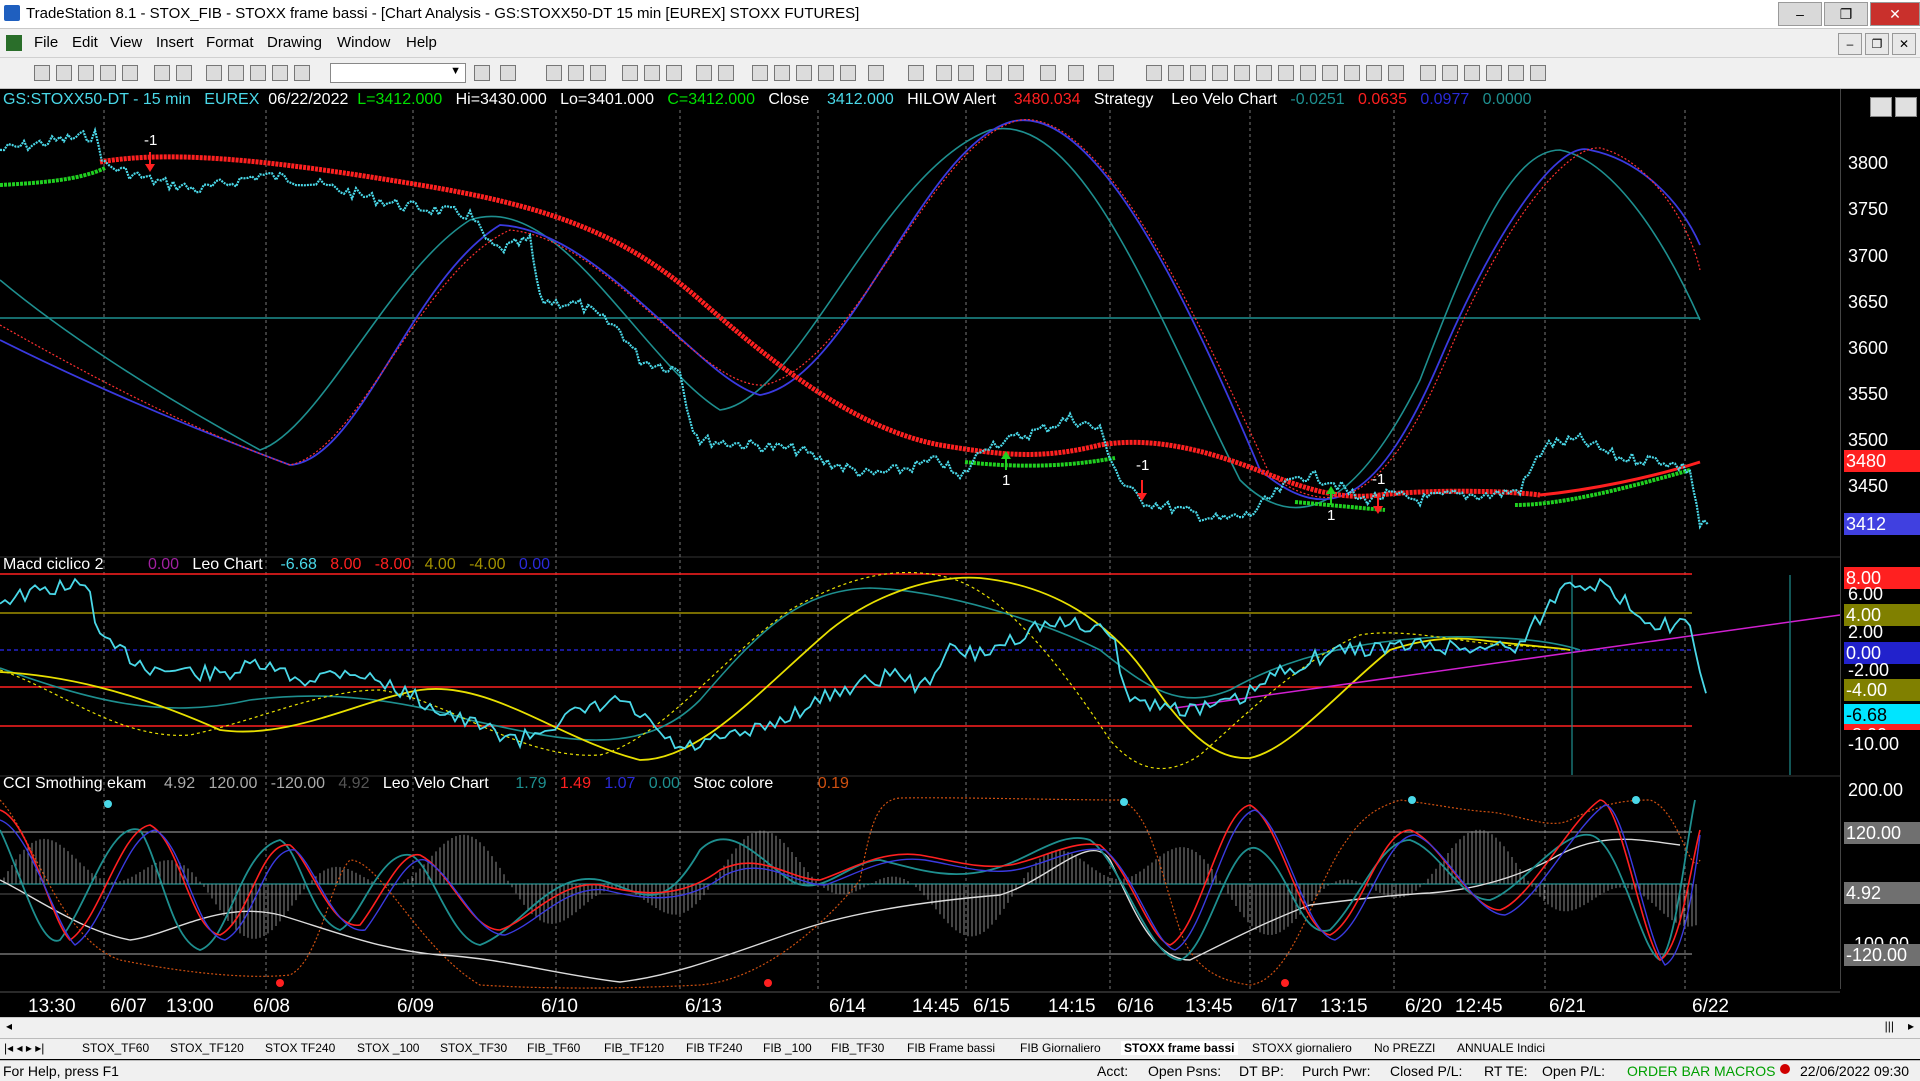 This screenshot has height=1081, width=1920. What do you see at coordinates (1279, 1006) in the screenshot?
I see `time-tick: 6/17` at bounding box center [1279, 1006].